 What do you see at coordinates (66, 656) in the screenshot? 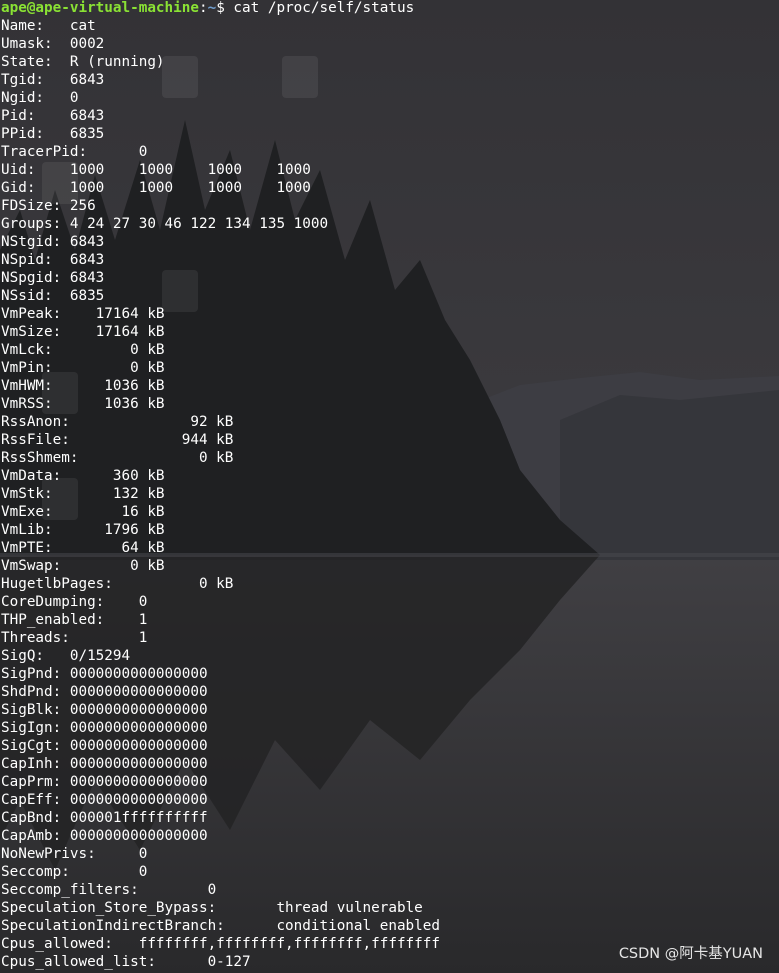
I see `status-line: SigQ: 0/15294` at bounding box center [66, 656].